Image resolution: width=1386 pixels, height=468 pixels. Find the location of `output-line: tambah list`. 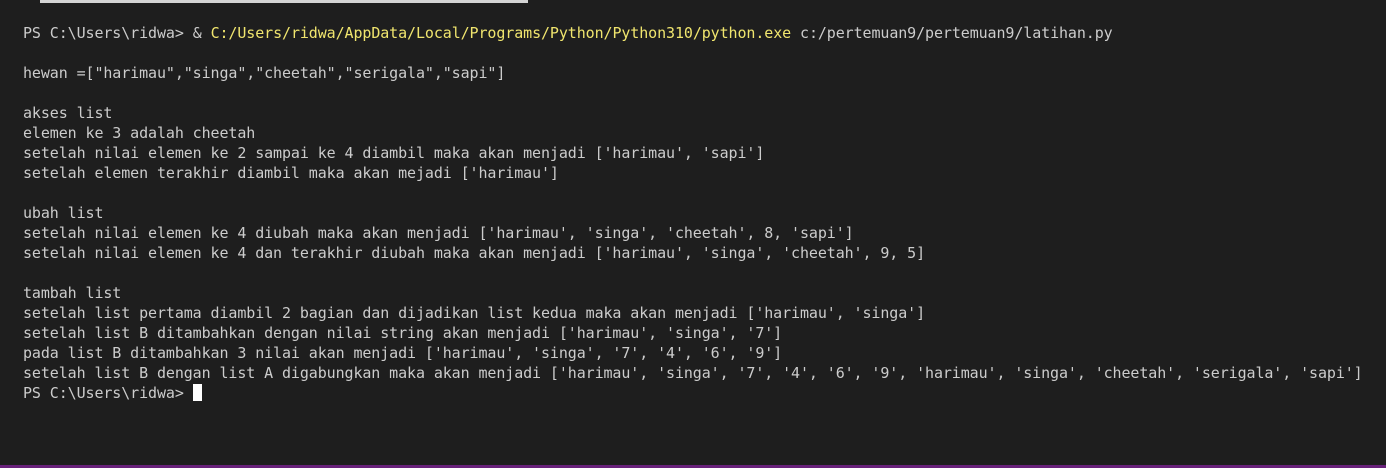

output-line: tambah list is located at coordinates (72, 293).